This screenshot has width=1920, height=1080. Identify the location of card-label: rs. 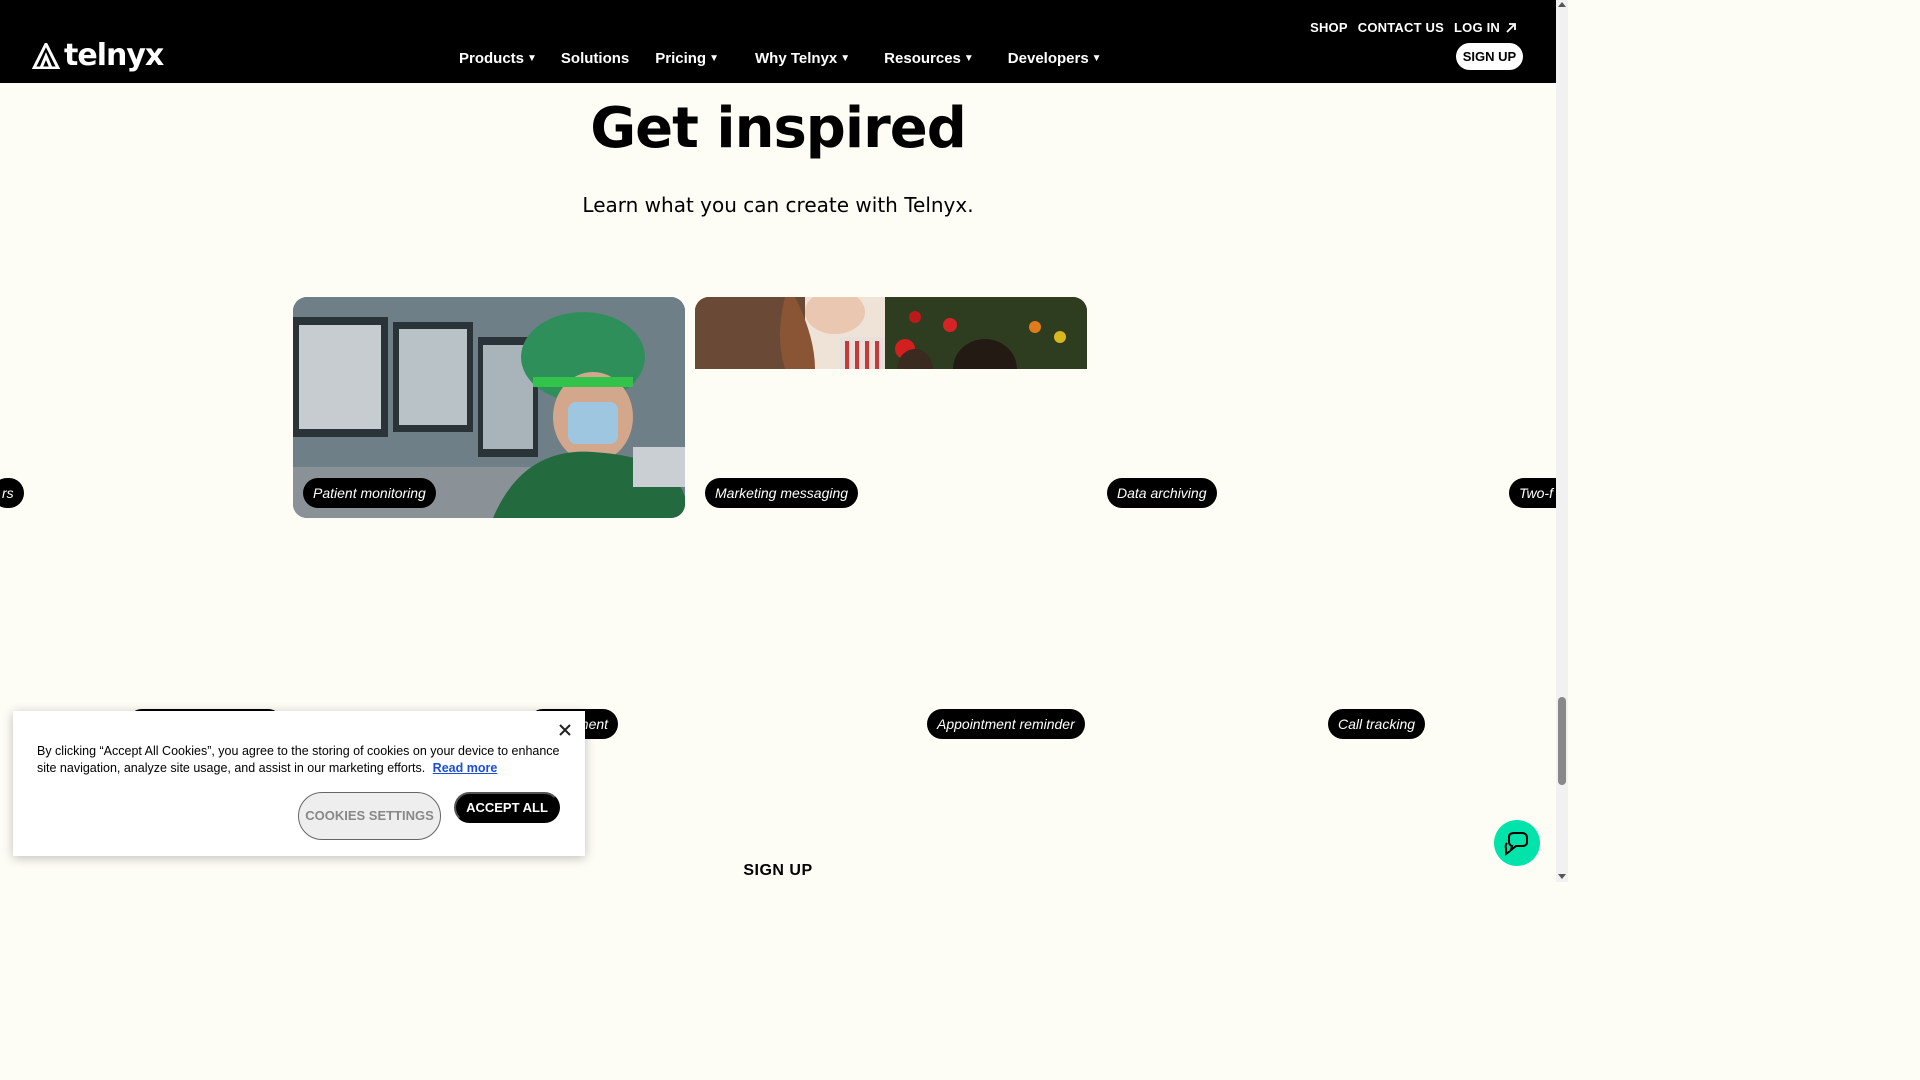
(12, 493).